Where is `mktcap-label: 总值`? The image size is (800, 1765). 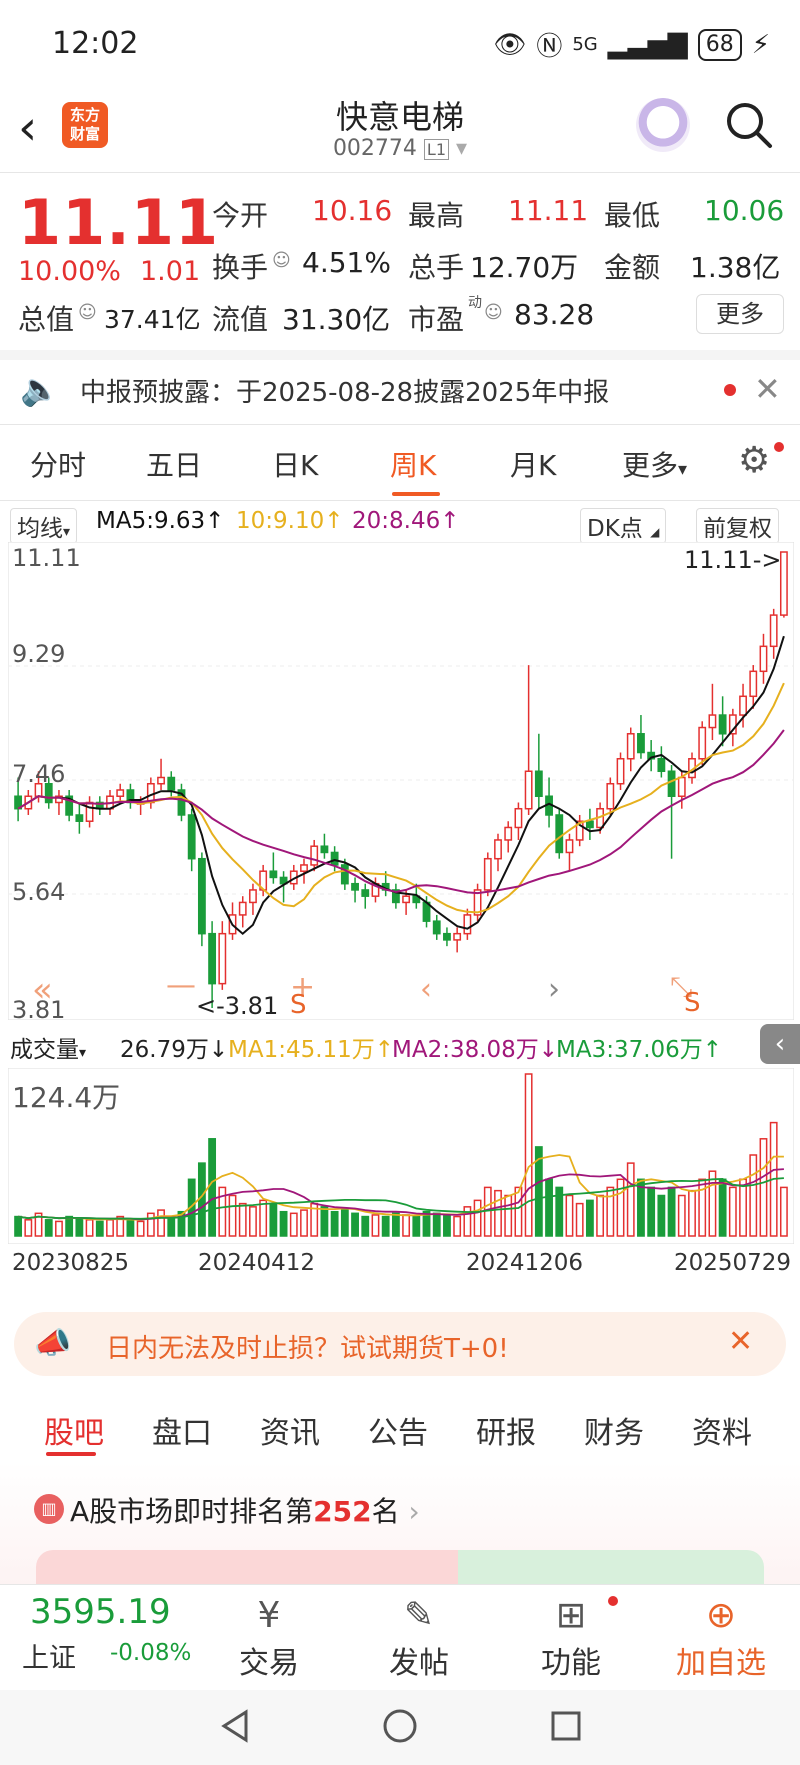
mktcap-label: 总值 is located at coordinates (46, 319).